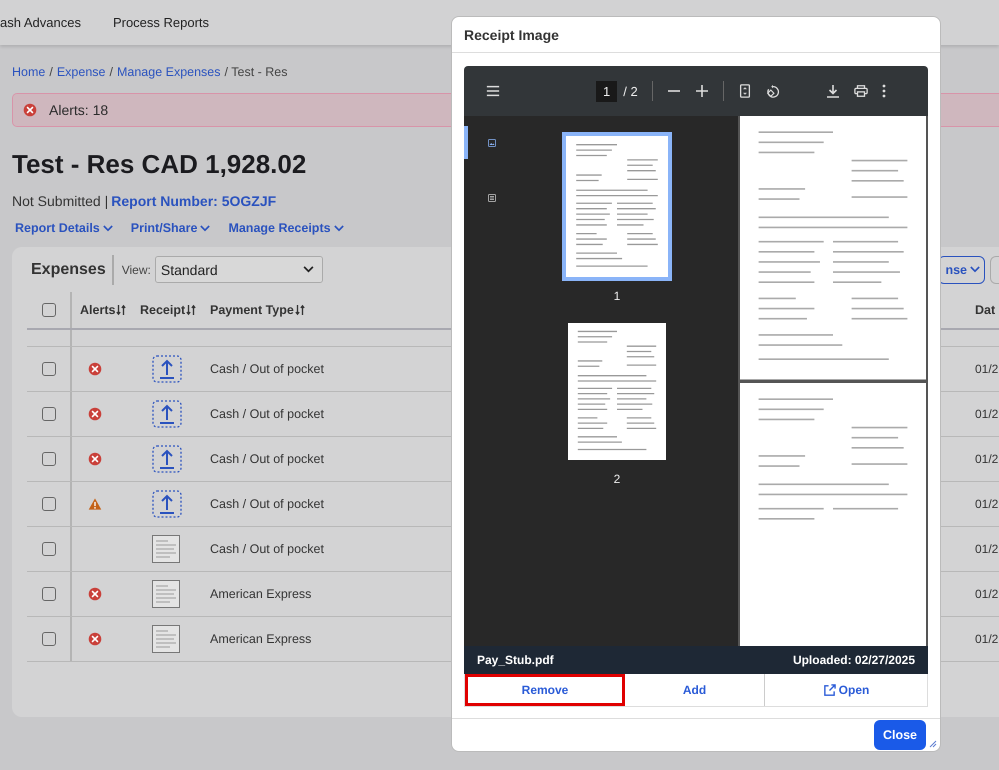 The height and width of the screenshot is (770, 999). I want to click on file-name: Pay_Stub.pdf, so click(515, 660).